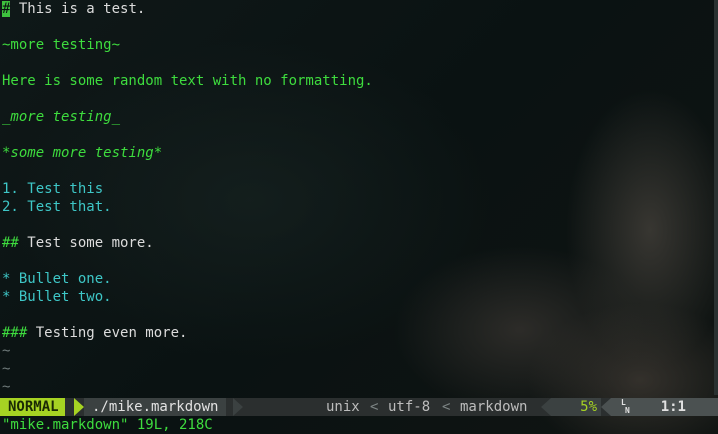  Describe the element at coordinates (10, 207) in the screenshot. I see `list-marker: 2.` at that location.